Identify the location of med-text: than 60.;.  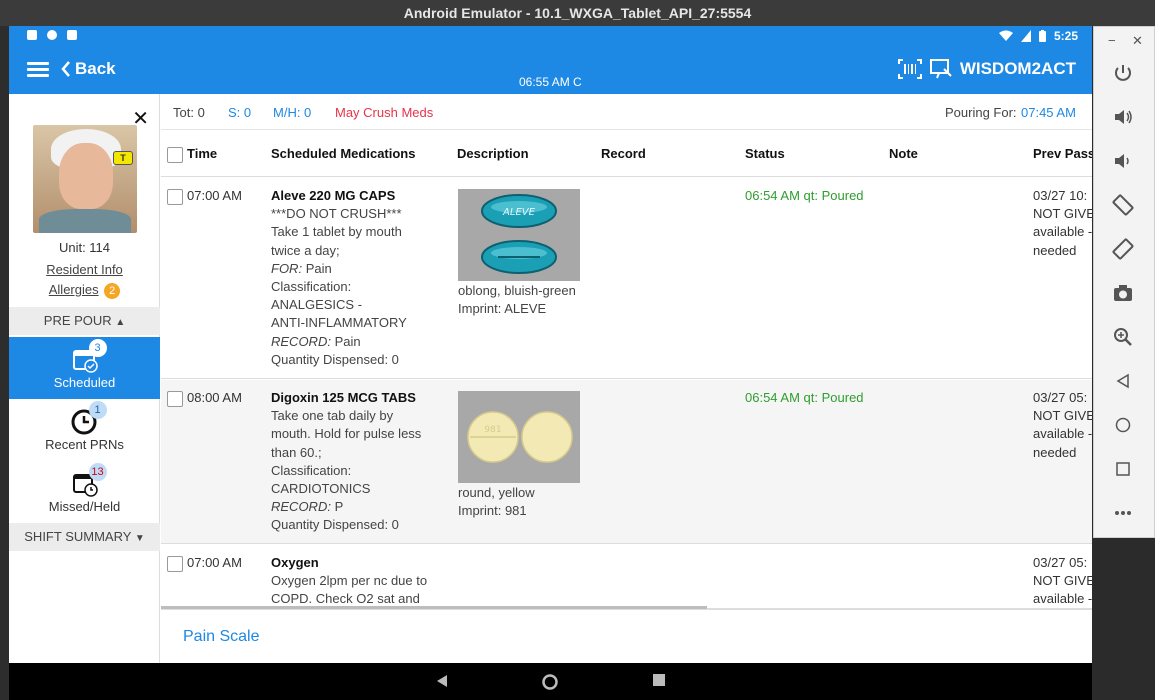
(296, 452).